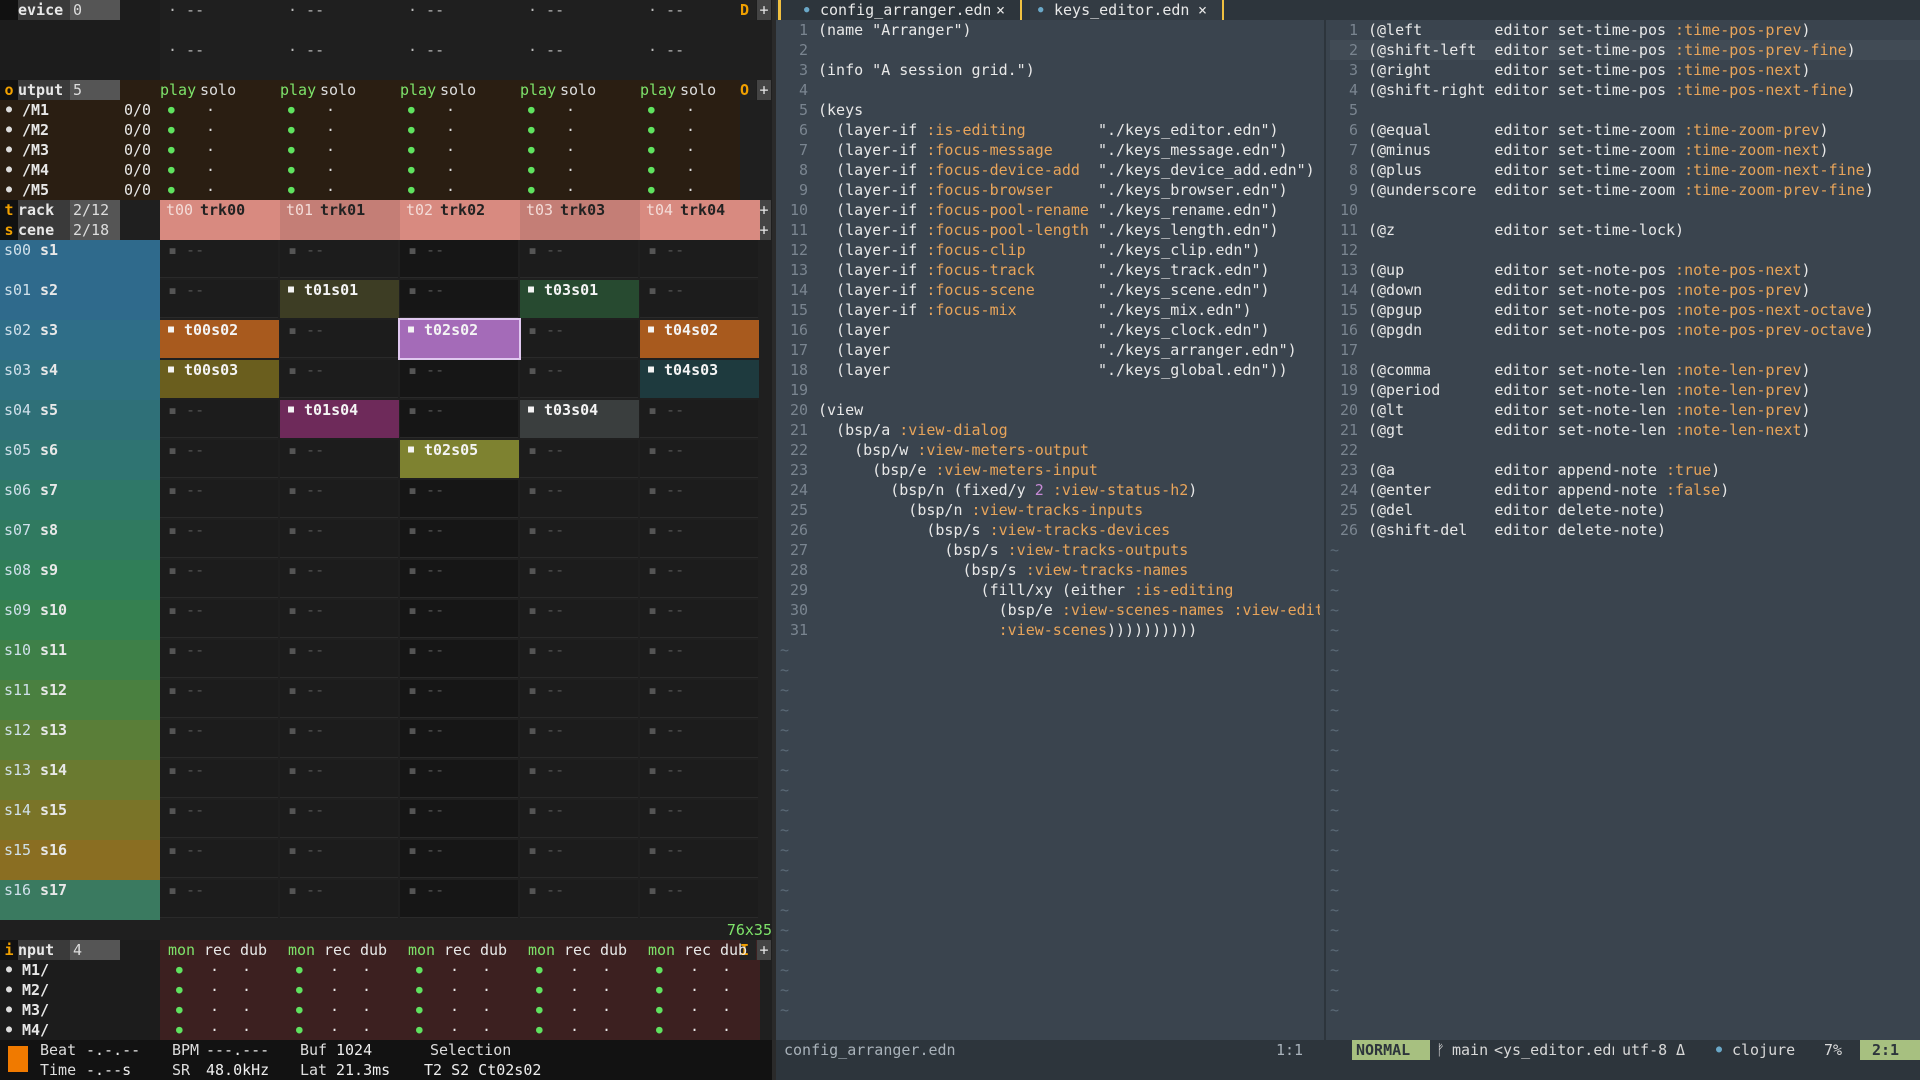 This screenshot has width=1920, height=1080. What do you see at coordinates (698, 50) in the screenshot?
I see `device-slot: · --` at bounding box center [698, 50].